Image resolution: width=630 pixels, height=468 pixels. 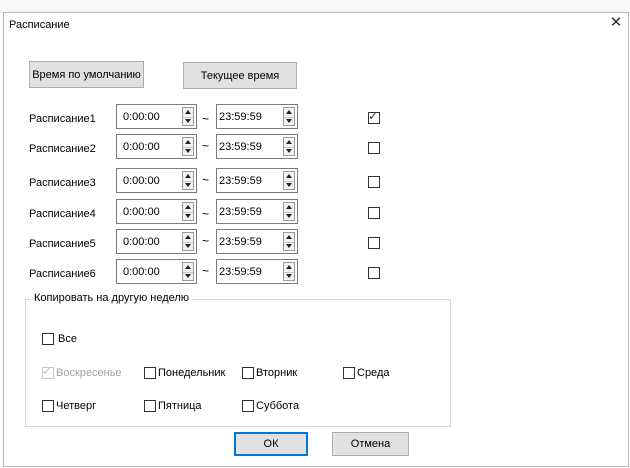 What do you see at coordinates (374, 273) in the screenshot?
I see `schedule-6-enable-checkbox` at bounding box center [374, 273].